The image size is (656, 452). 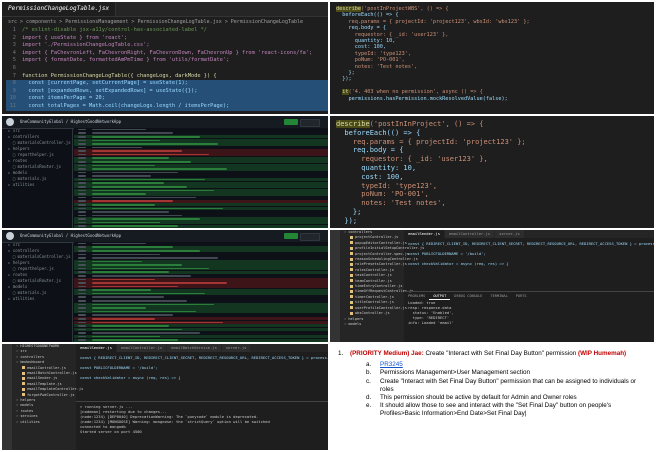 What do you see at coordinates (42, 378) in the screenshot?
I see `explorer-item-label: emailSender.js` at bounding box center [42, 378].